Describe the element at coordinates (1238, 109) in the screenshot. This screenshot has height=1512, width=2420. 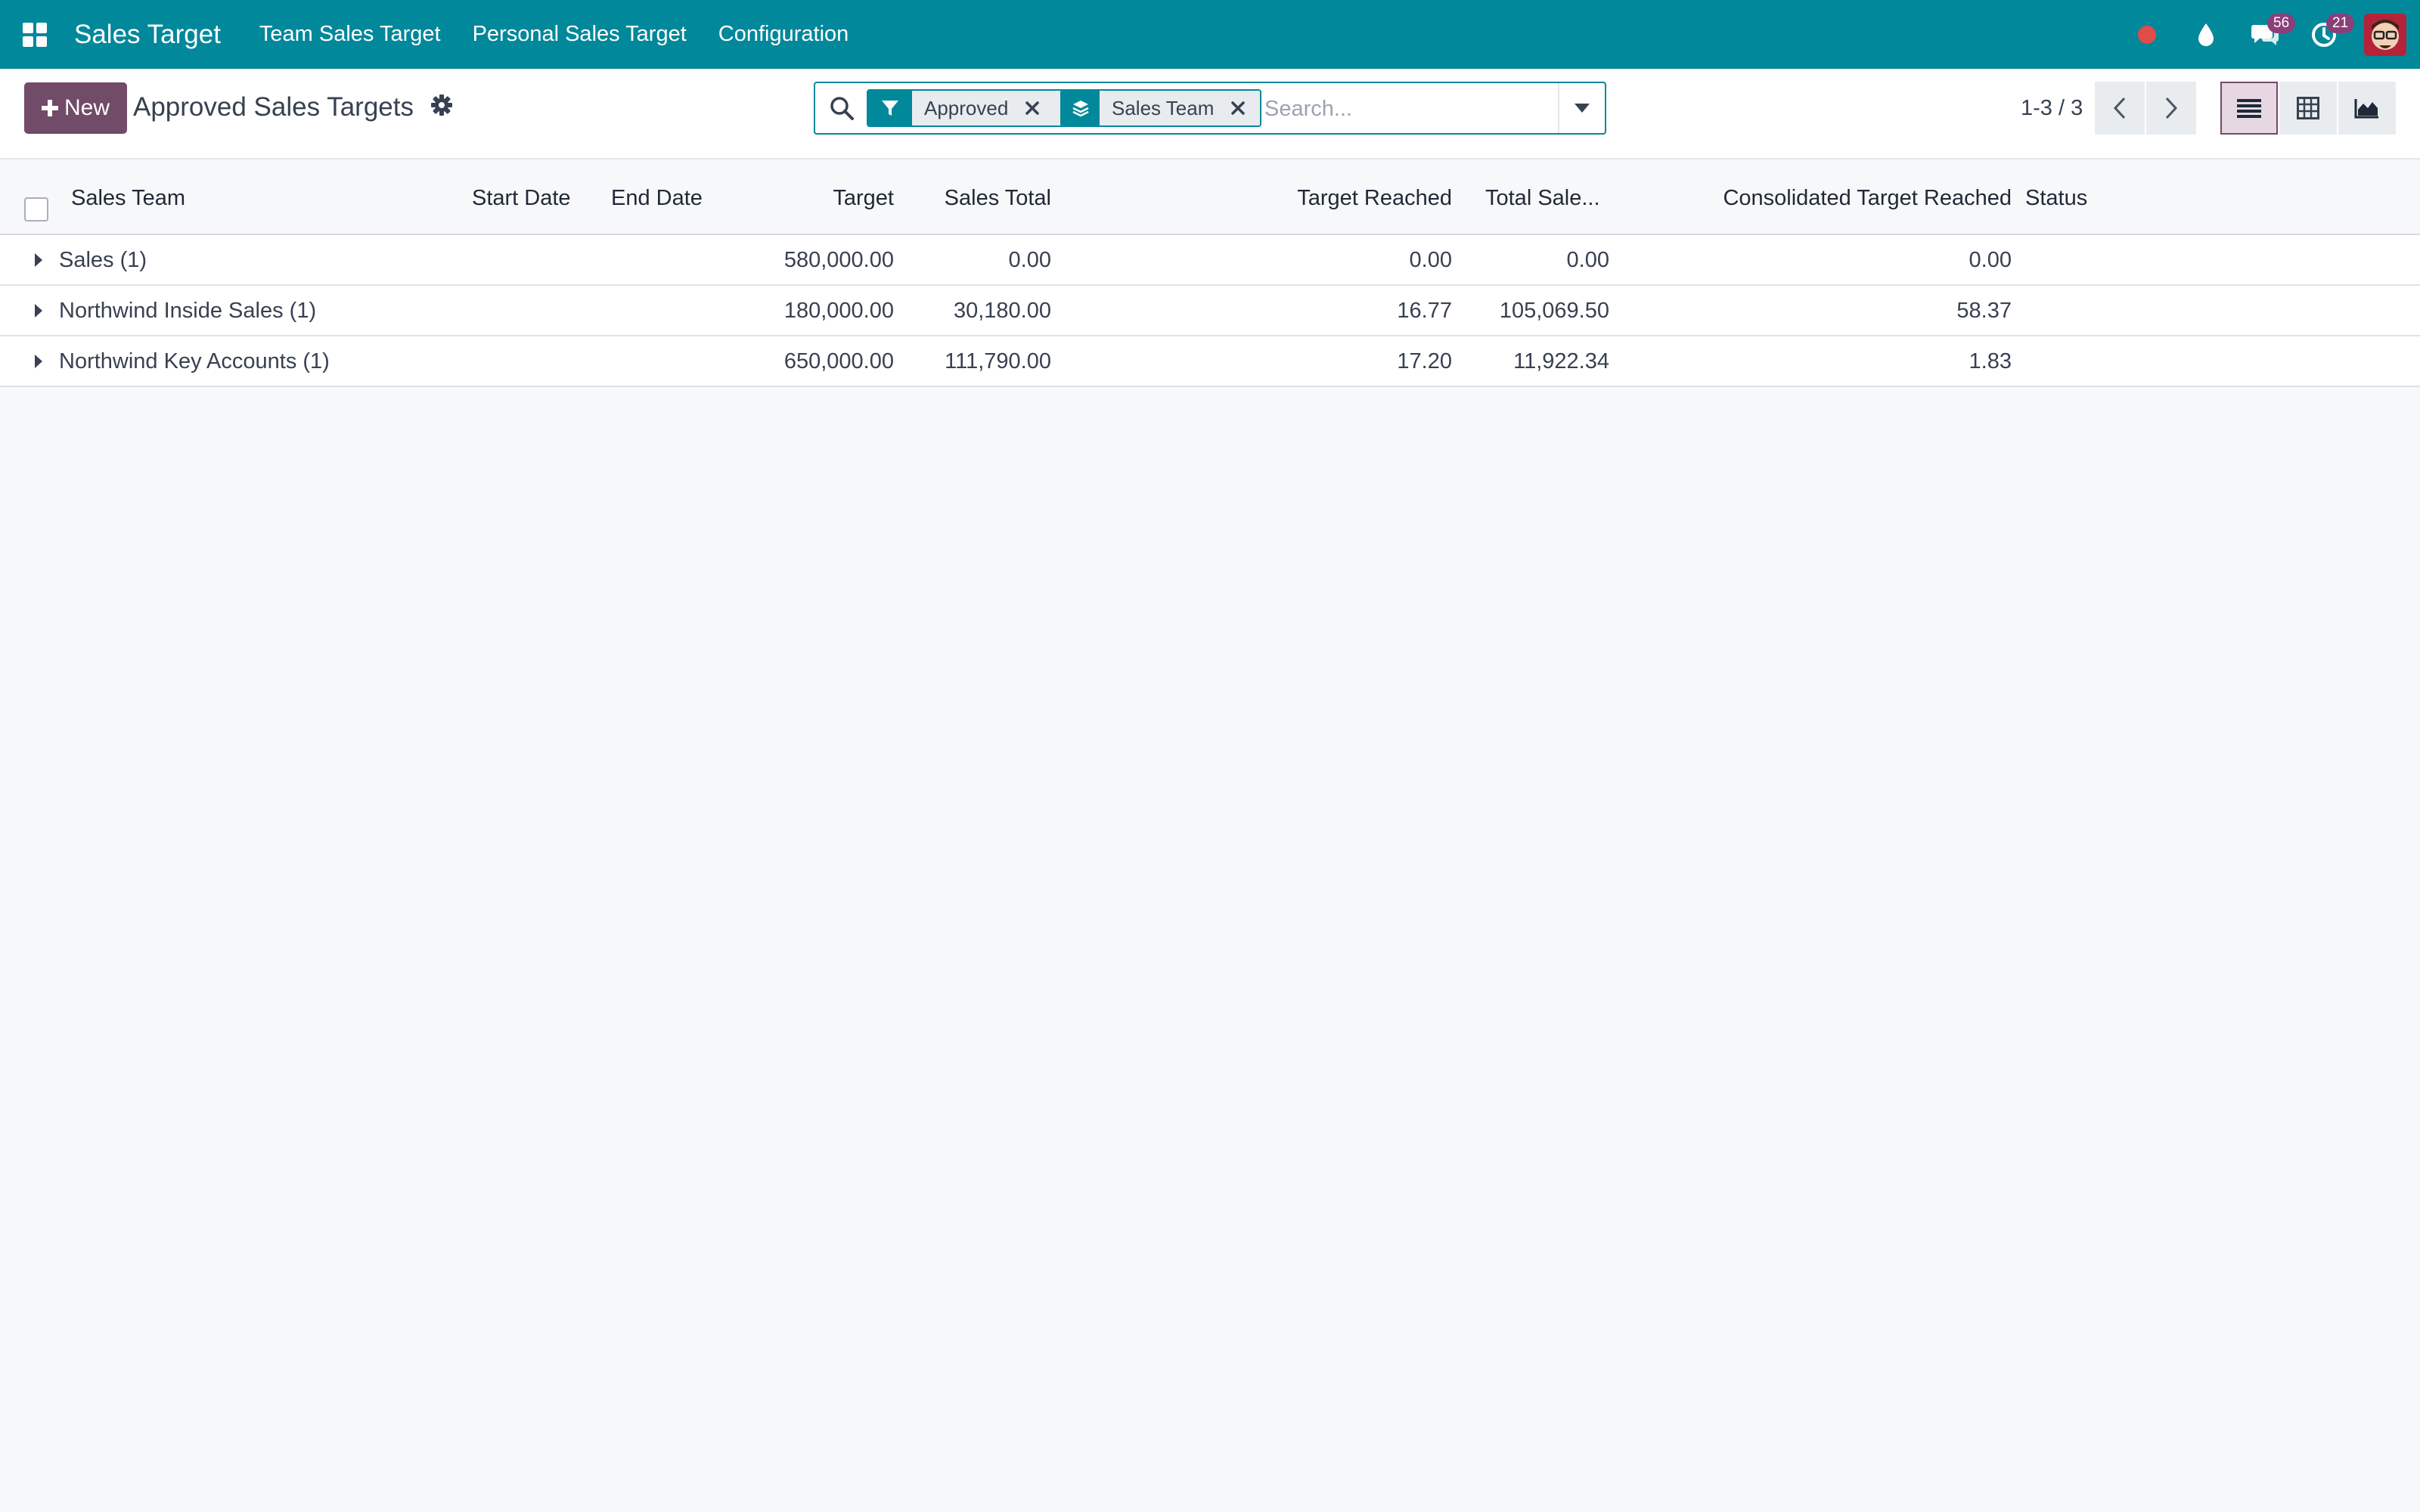
I see `remove-facet-sales-team-icon` at that location.